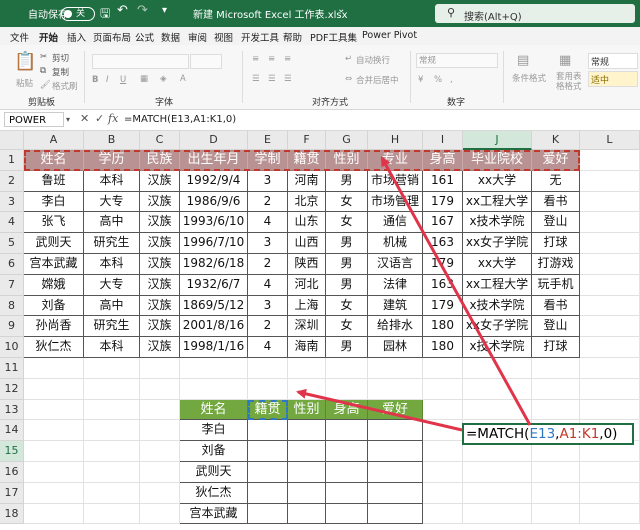 The height and width of the screenshot is (530, 640). I want to click on row-header-16: 16, so click(12, 472).